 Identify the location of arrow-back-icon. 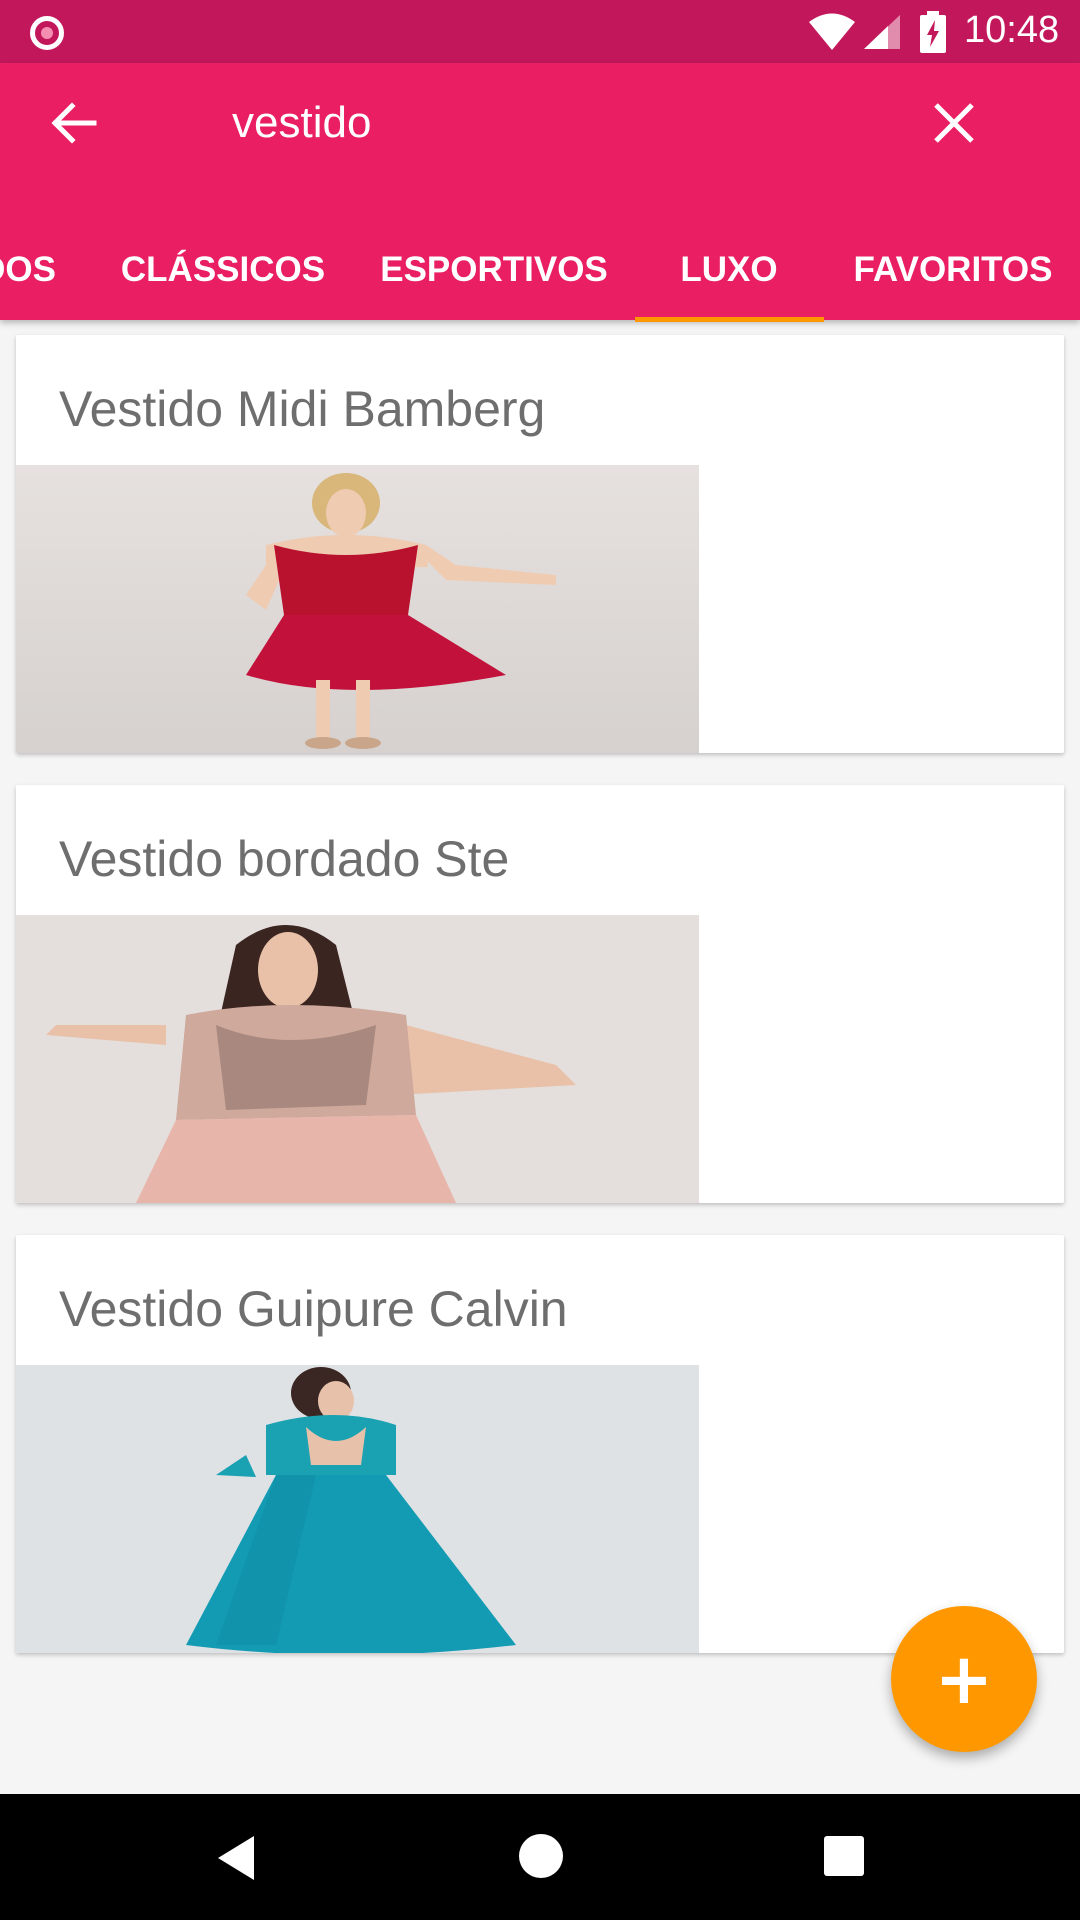
(74, 123).